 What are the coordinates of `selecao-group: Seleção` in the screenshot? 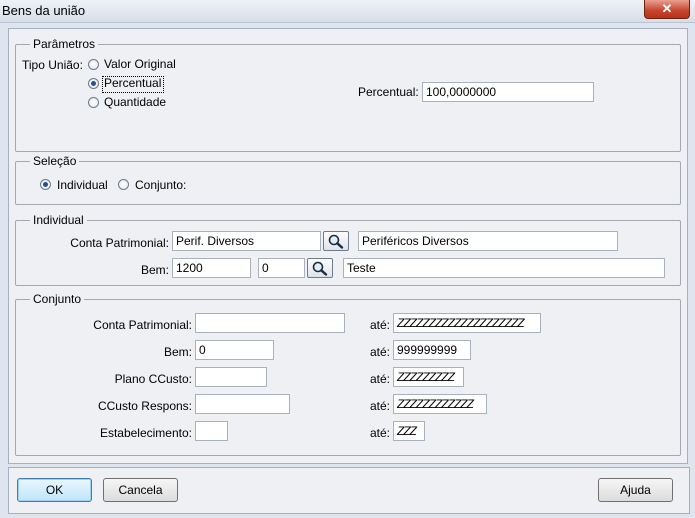 It's located at (348, 179).